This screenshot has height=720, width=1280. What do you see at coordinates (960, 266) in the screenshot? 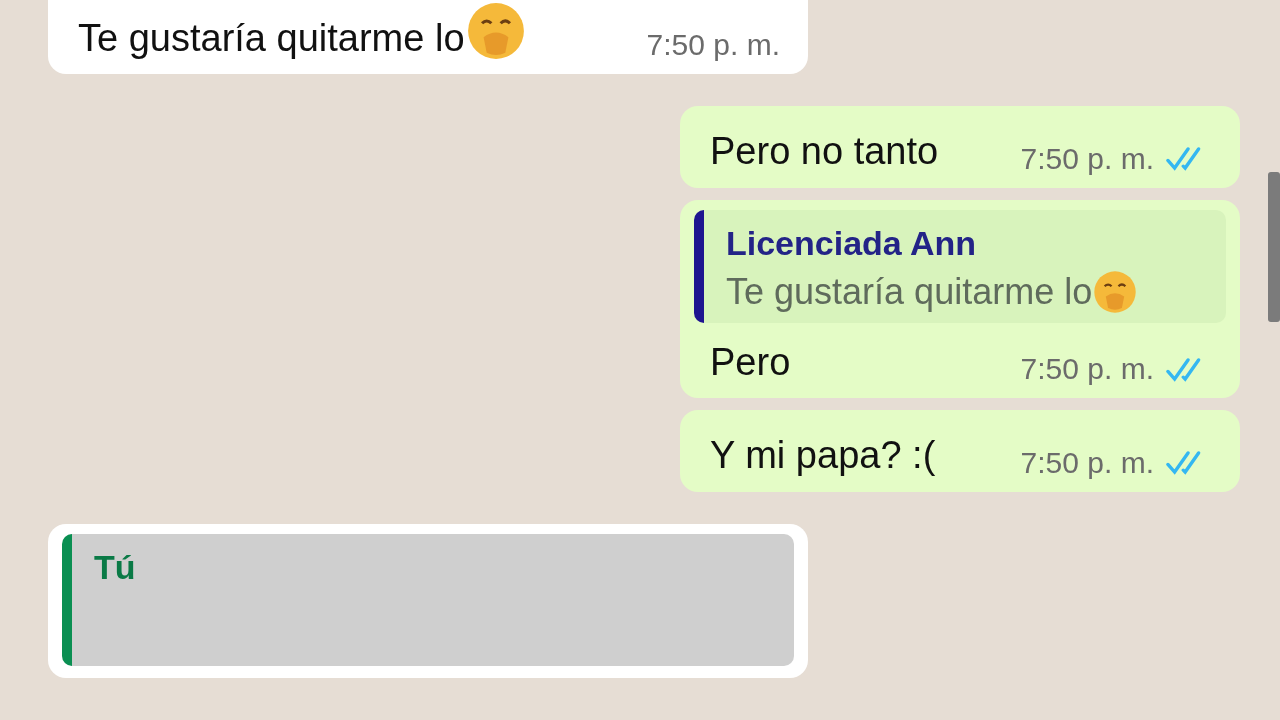
I see `quoted-message: Licenciada Ann Te gustaría quitarme lo` at bounding box center [960, 266].